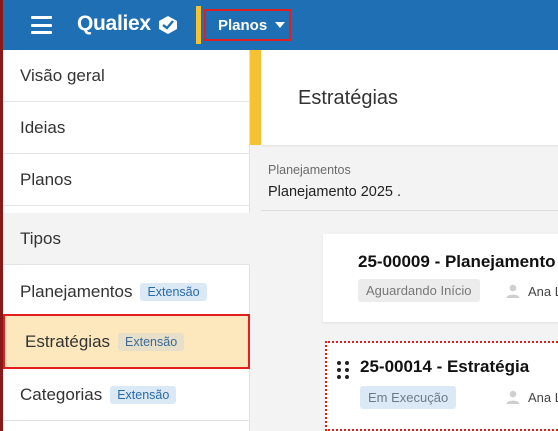 Image resolution: width=558 pixels, height=431 pixels. Describe the element at coordinates (168, 25) in the screenshot. I see `qualiex-logo-mark` at that location.